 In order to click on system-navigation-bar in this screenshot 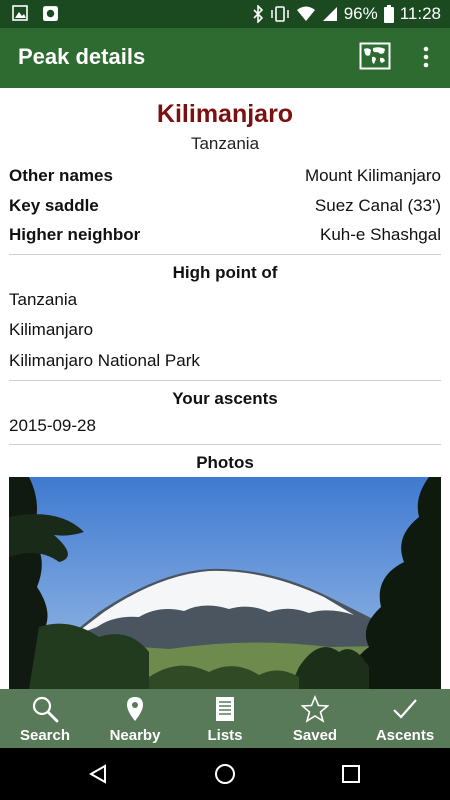, I will do `click(225, 774)`.